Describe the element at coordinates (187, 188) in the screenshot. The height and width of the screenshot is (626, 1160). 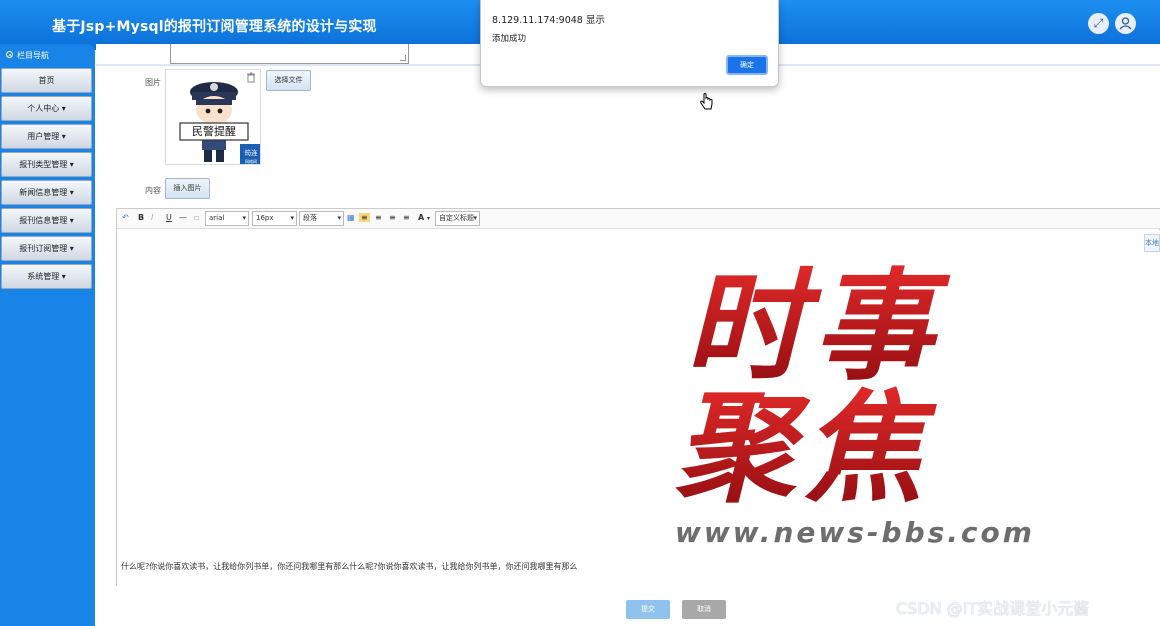
I see `insert-image-button: 插入图片` at that location.